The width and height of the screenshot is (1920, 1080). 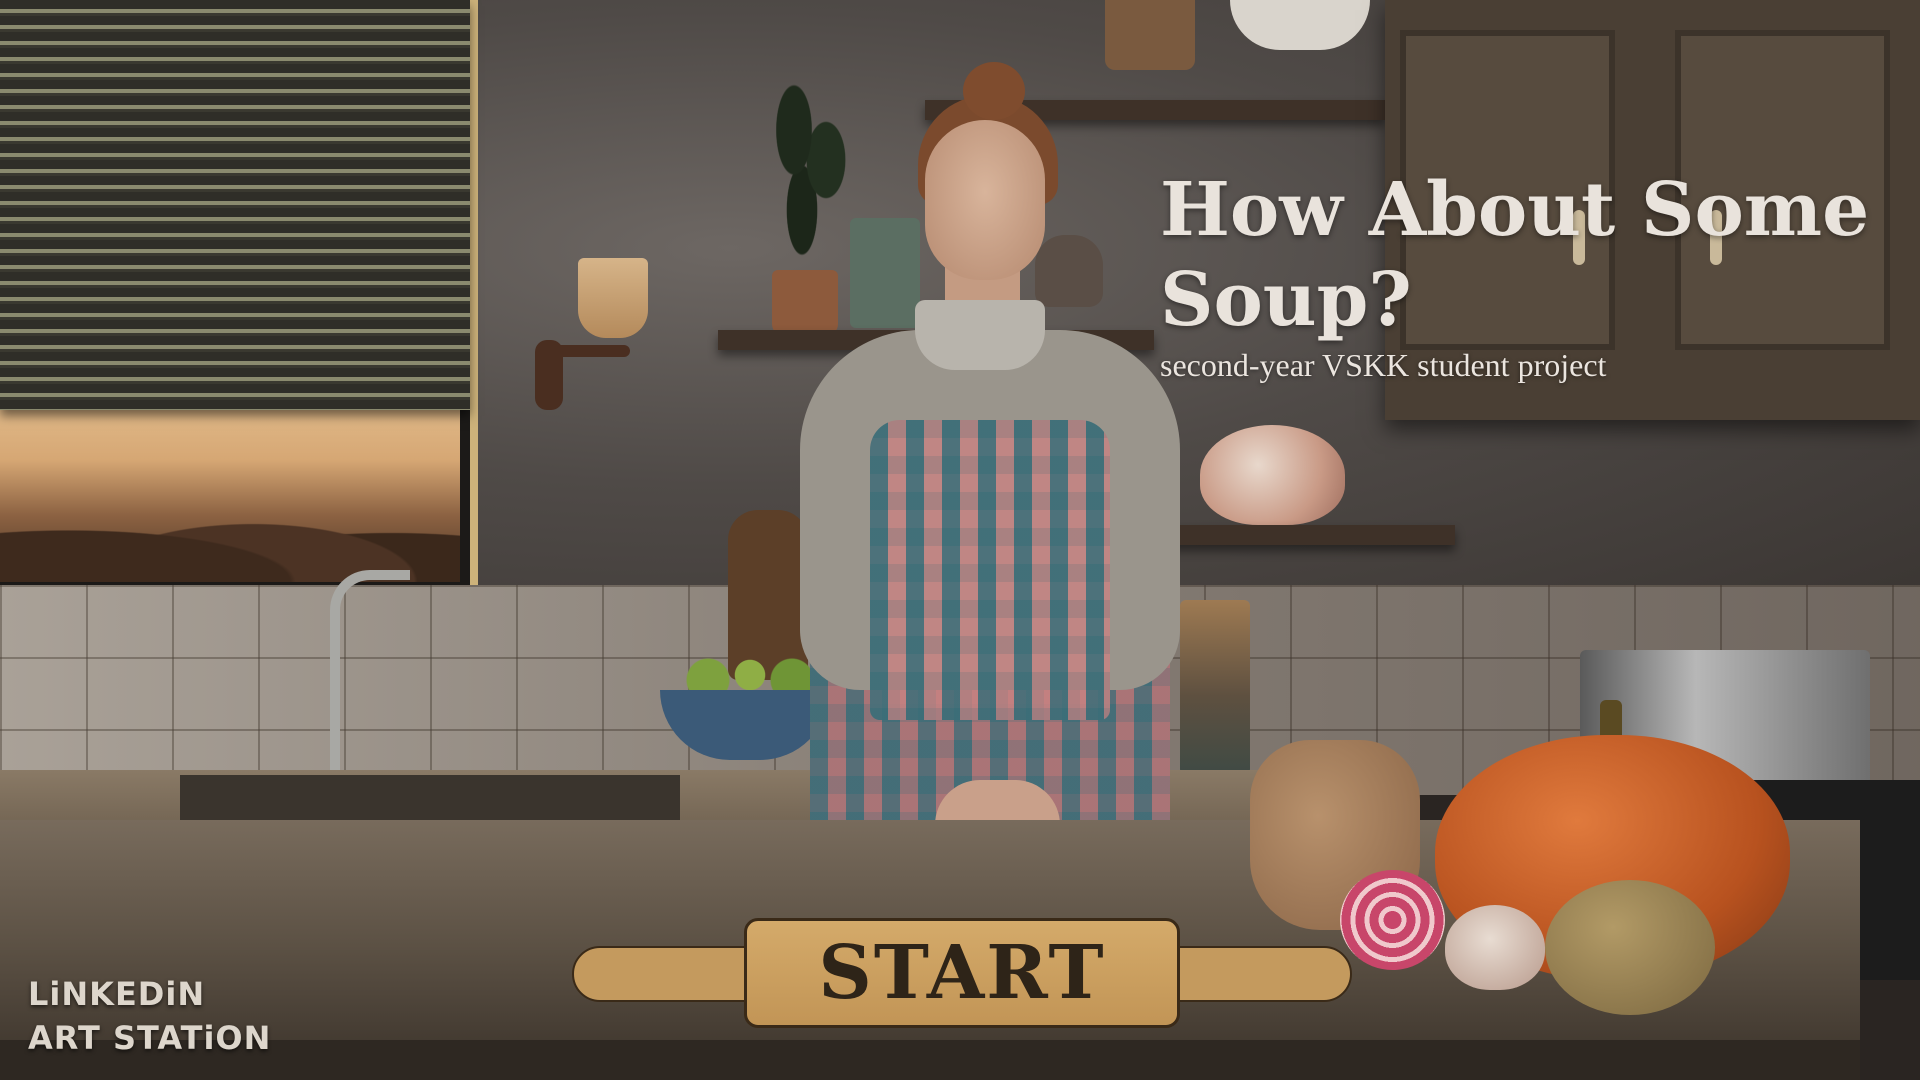 What do you see at coordinates (1515, 210) in the screenshot?
I see `game-title-line1: How About Some` at bounding box center [1515, 210].